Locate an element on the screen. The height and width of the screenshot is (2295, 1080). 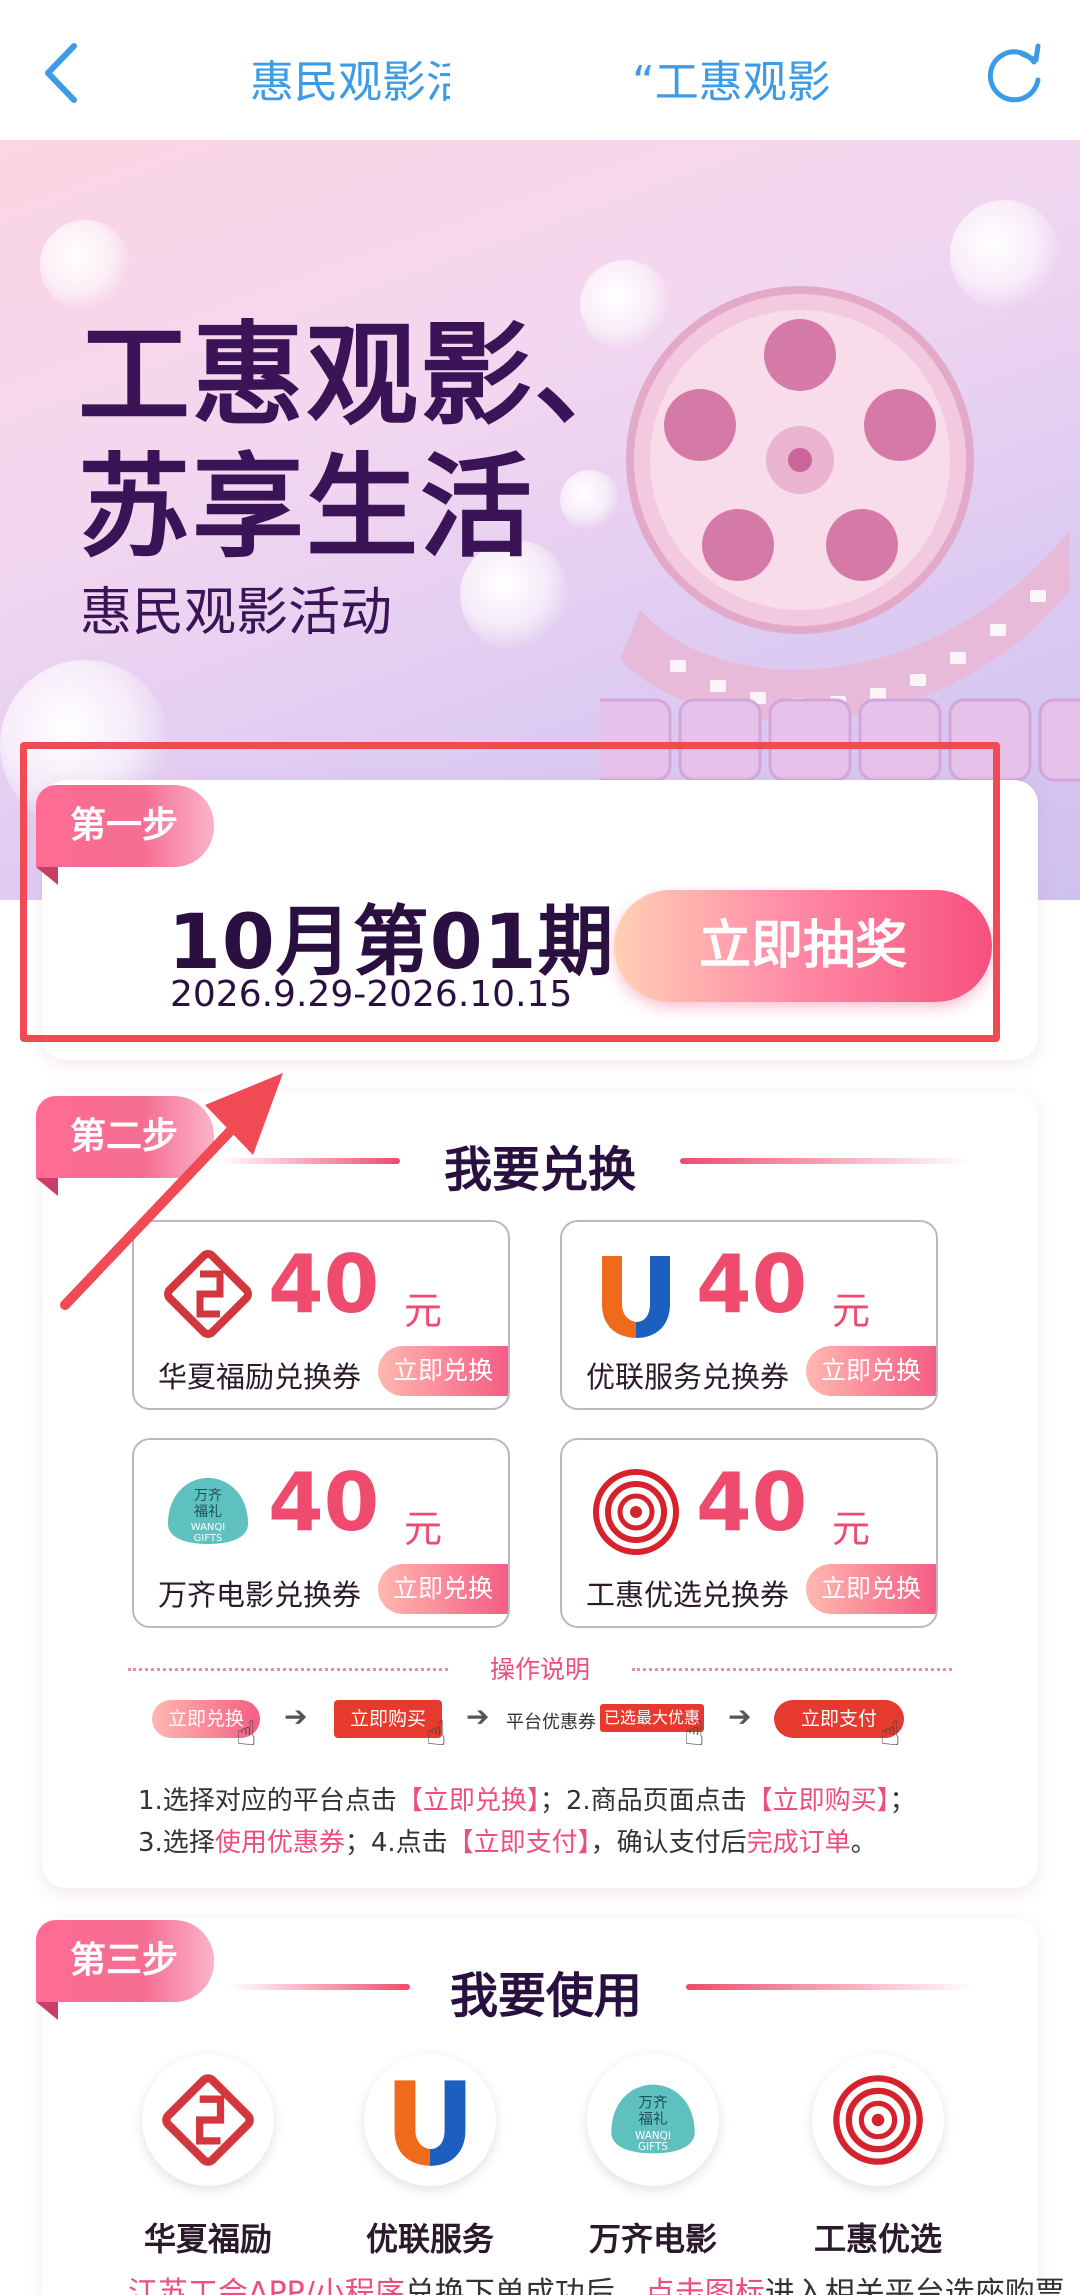
coupon-name: 华夏福励兑换券 is located at coordinates (260, 1377).